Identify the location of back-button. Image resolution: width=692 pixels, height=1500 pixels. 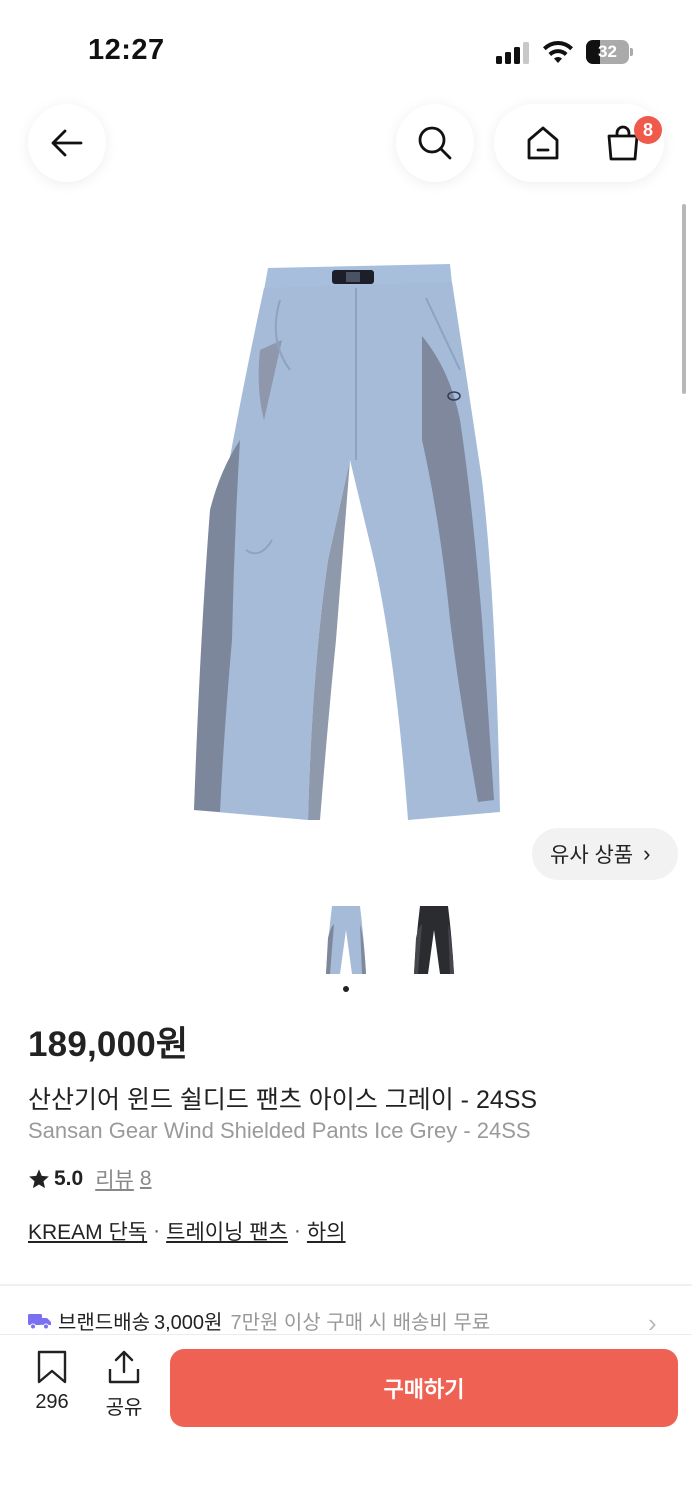
(67, 143).